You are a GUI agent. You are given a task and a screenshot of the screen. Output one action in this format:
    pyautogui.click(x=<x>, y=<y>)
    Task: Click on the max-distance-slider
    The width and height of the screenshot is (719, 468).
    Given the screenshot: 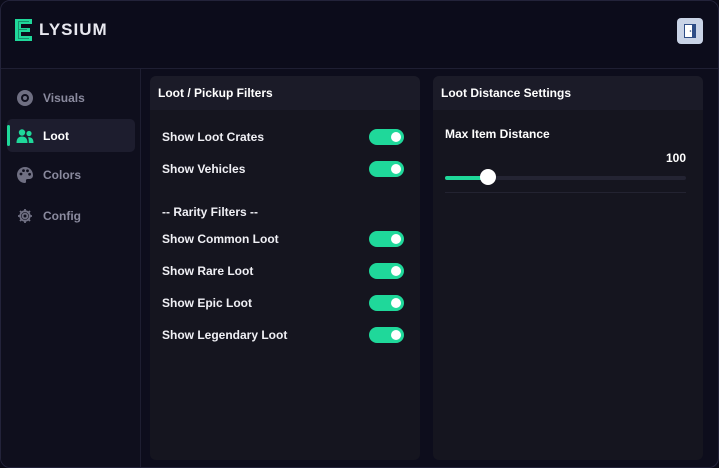 What is the action you would take?
    pyautogui.click(x=565, y=177)
    